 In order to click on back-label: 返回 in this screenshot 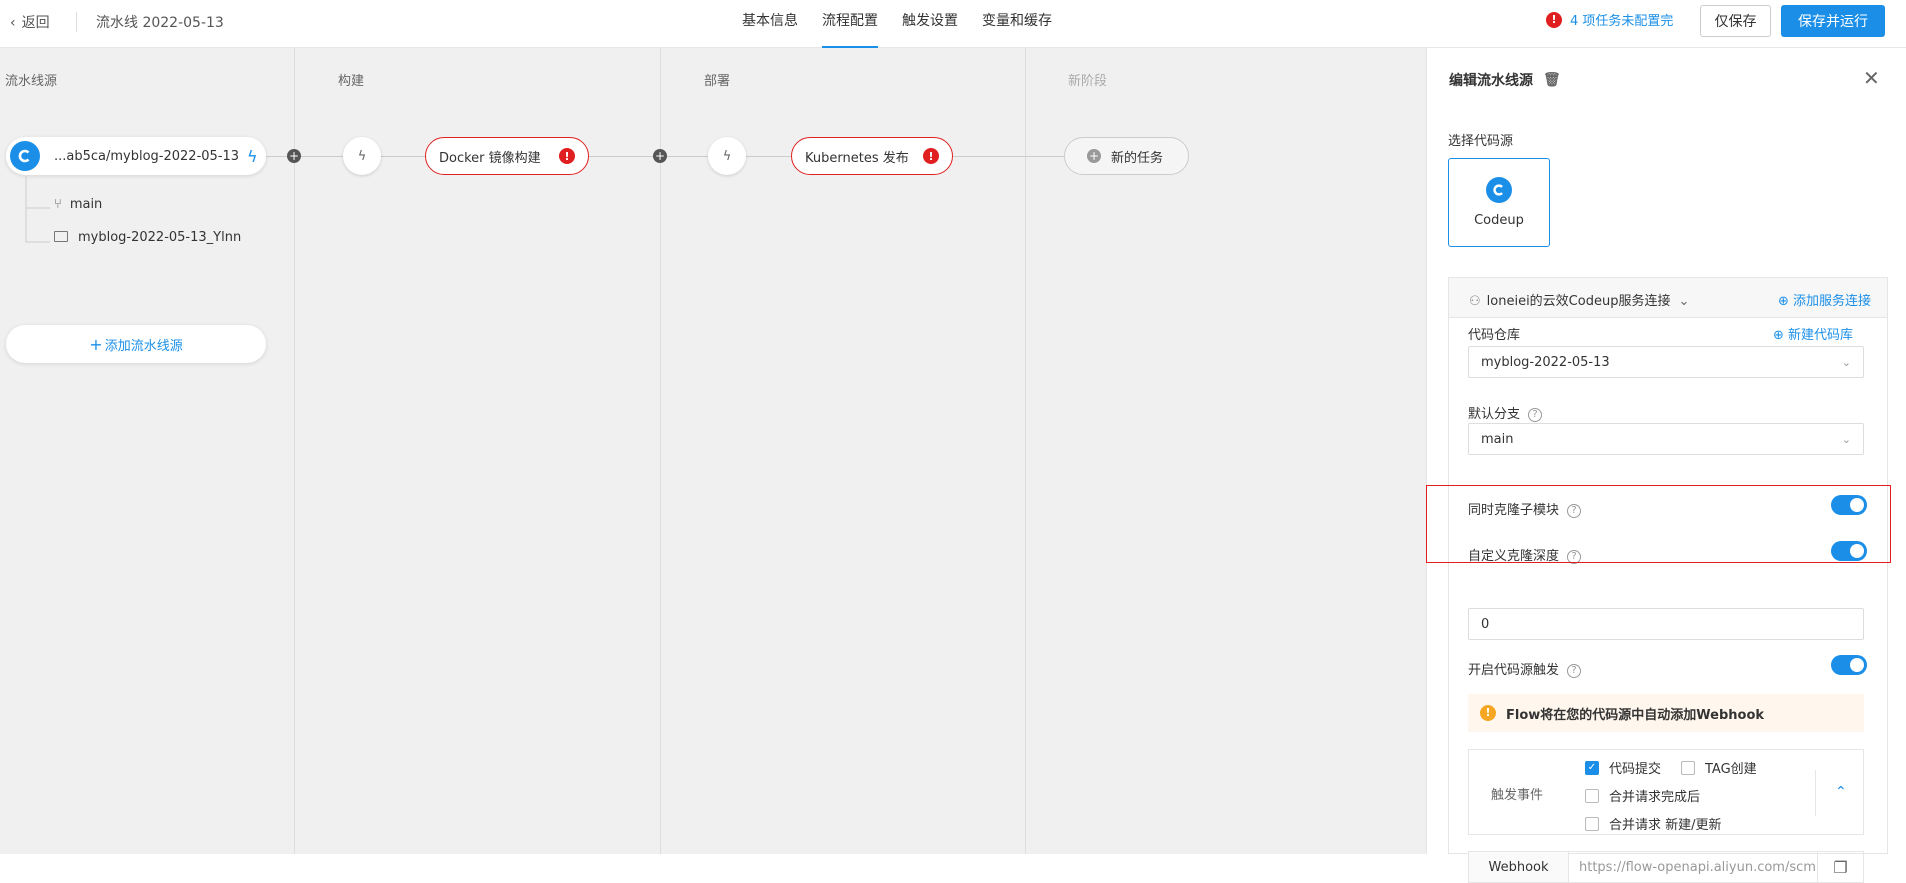, I will do `click(35, 23)`.